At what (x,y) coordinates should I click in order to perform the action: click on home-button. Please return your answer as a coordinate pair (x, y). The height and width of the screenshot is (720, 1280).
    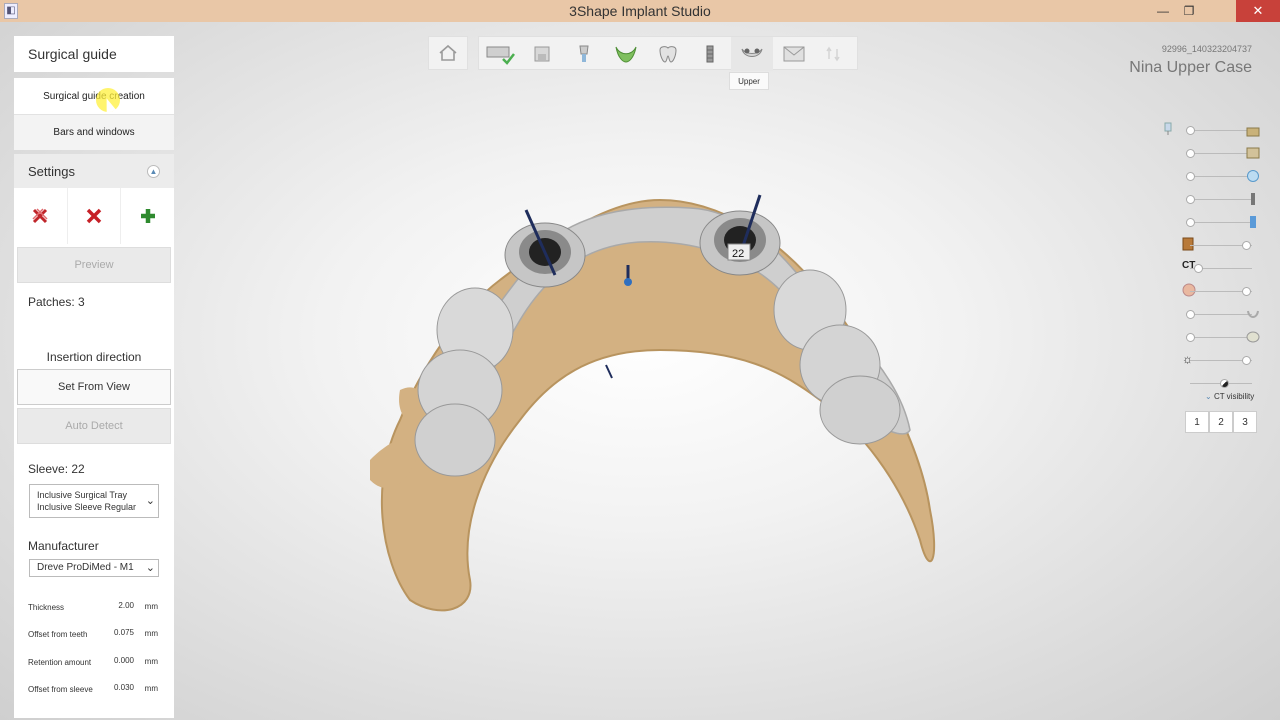
    Looking at the image, I should click on (448, 53).